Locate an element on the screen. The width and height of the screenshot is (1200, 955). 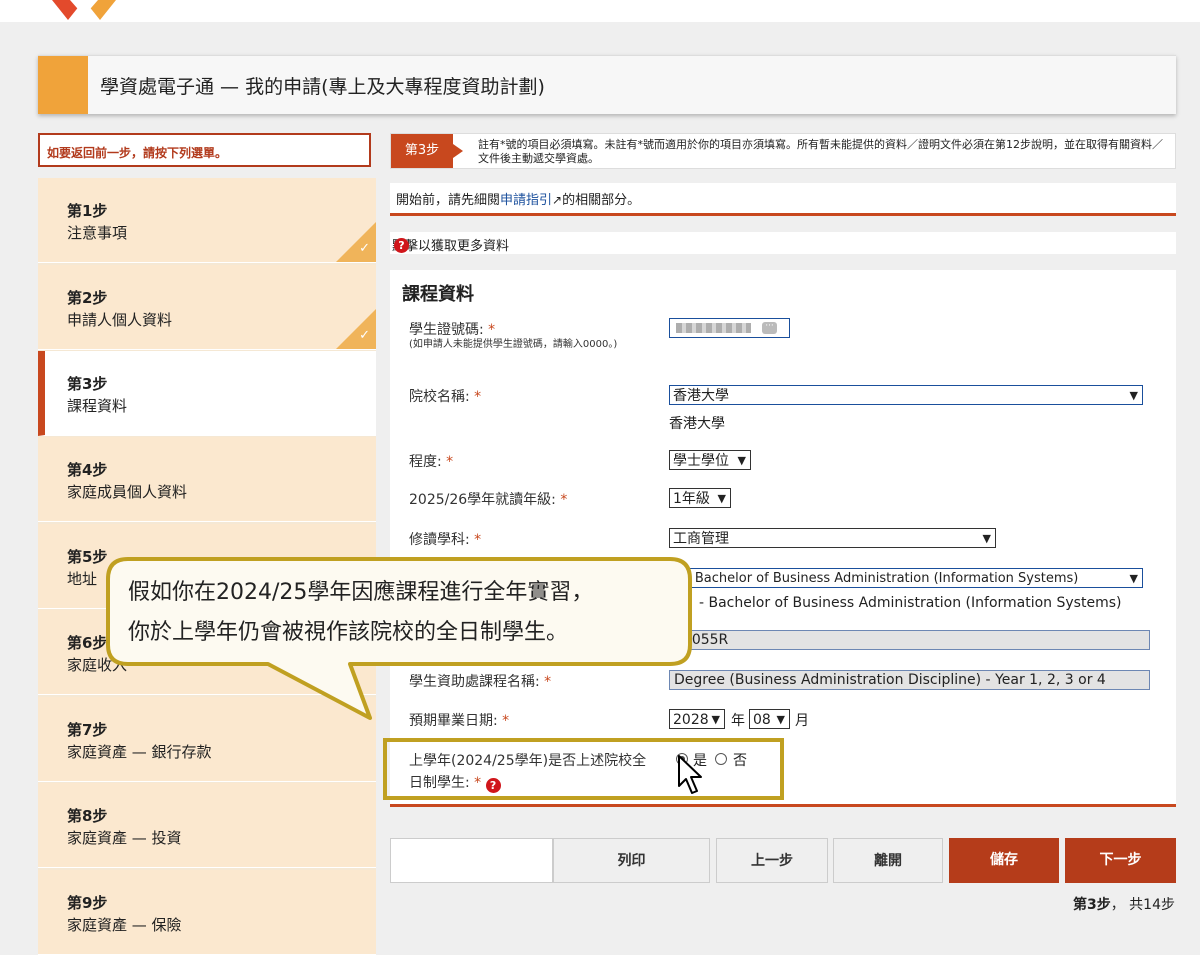
step-label: 地址 is located at coordinates (82, 579).